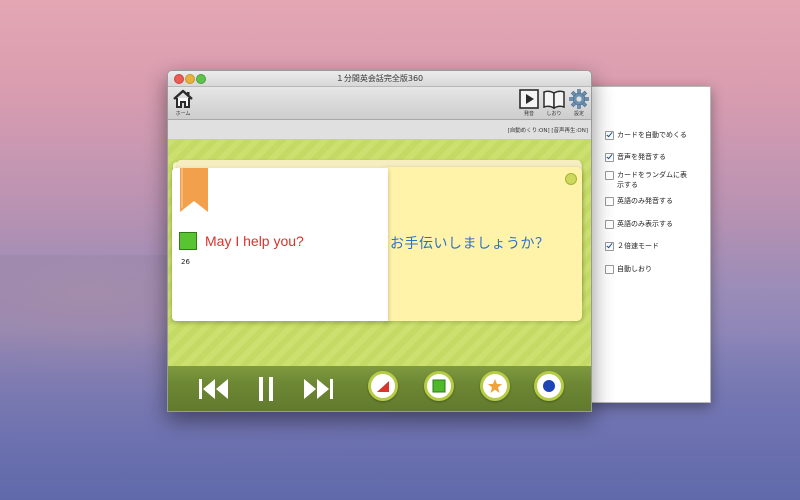 This screenshot has width=800, height=500. What do you see at coordinates (609, 201) in the screenshot?
I see `option-english-audio-only-checkbox` at bounding box center [609, 201].